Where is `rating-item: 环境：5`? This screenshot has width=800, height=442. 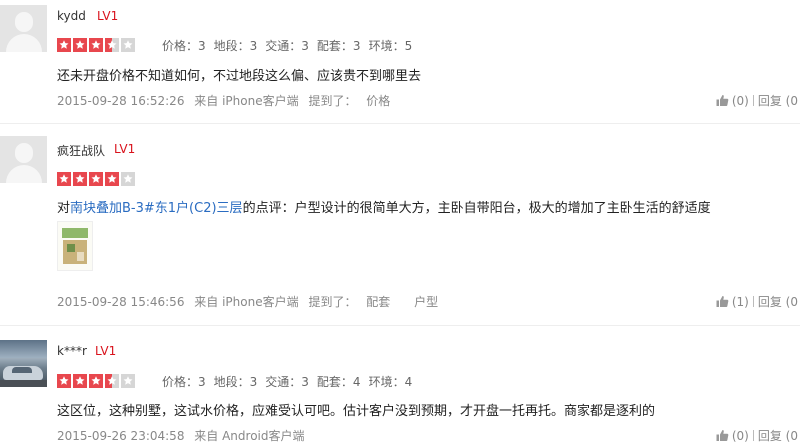 rating-item: 环境：5 is located at coordinates (390, 46).